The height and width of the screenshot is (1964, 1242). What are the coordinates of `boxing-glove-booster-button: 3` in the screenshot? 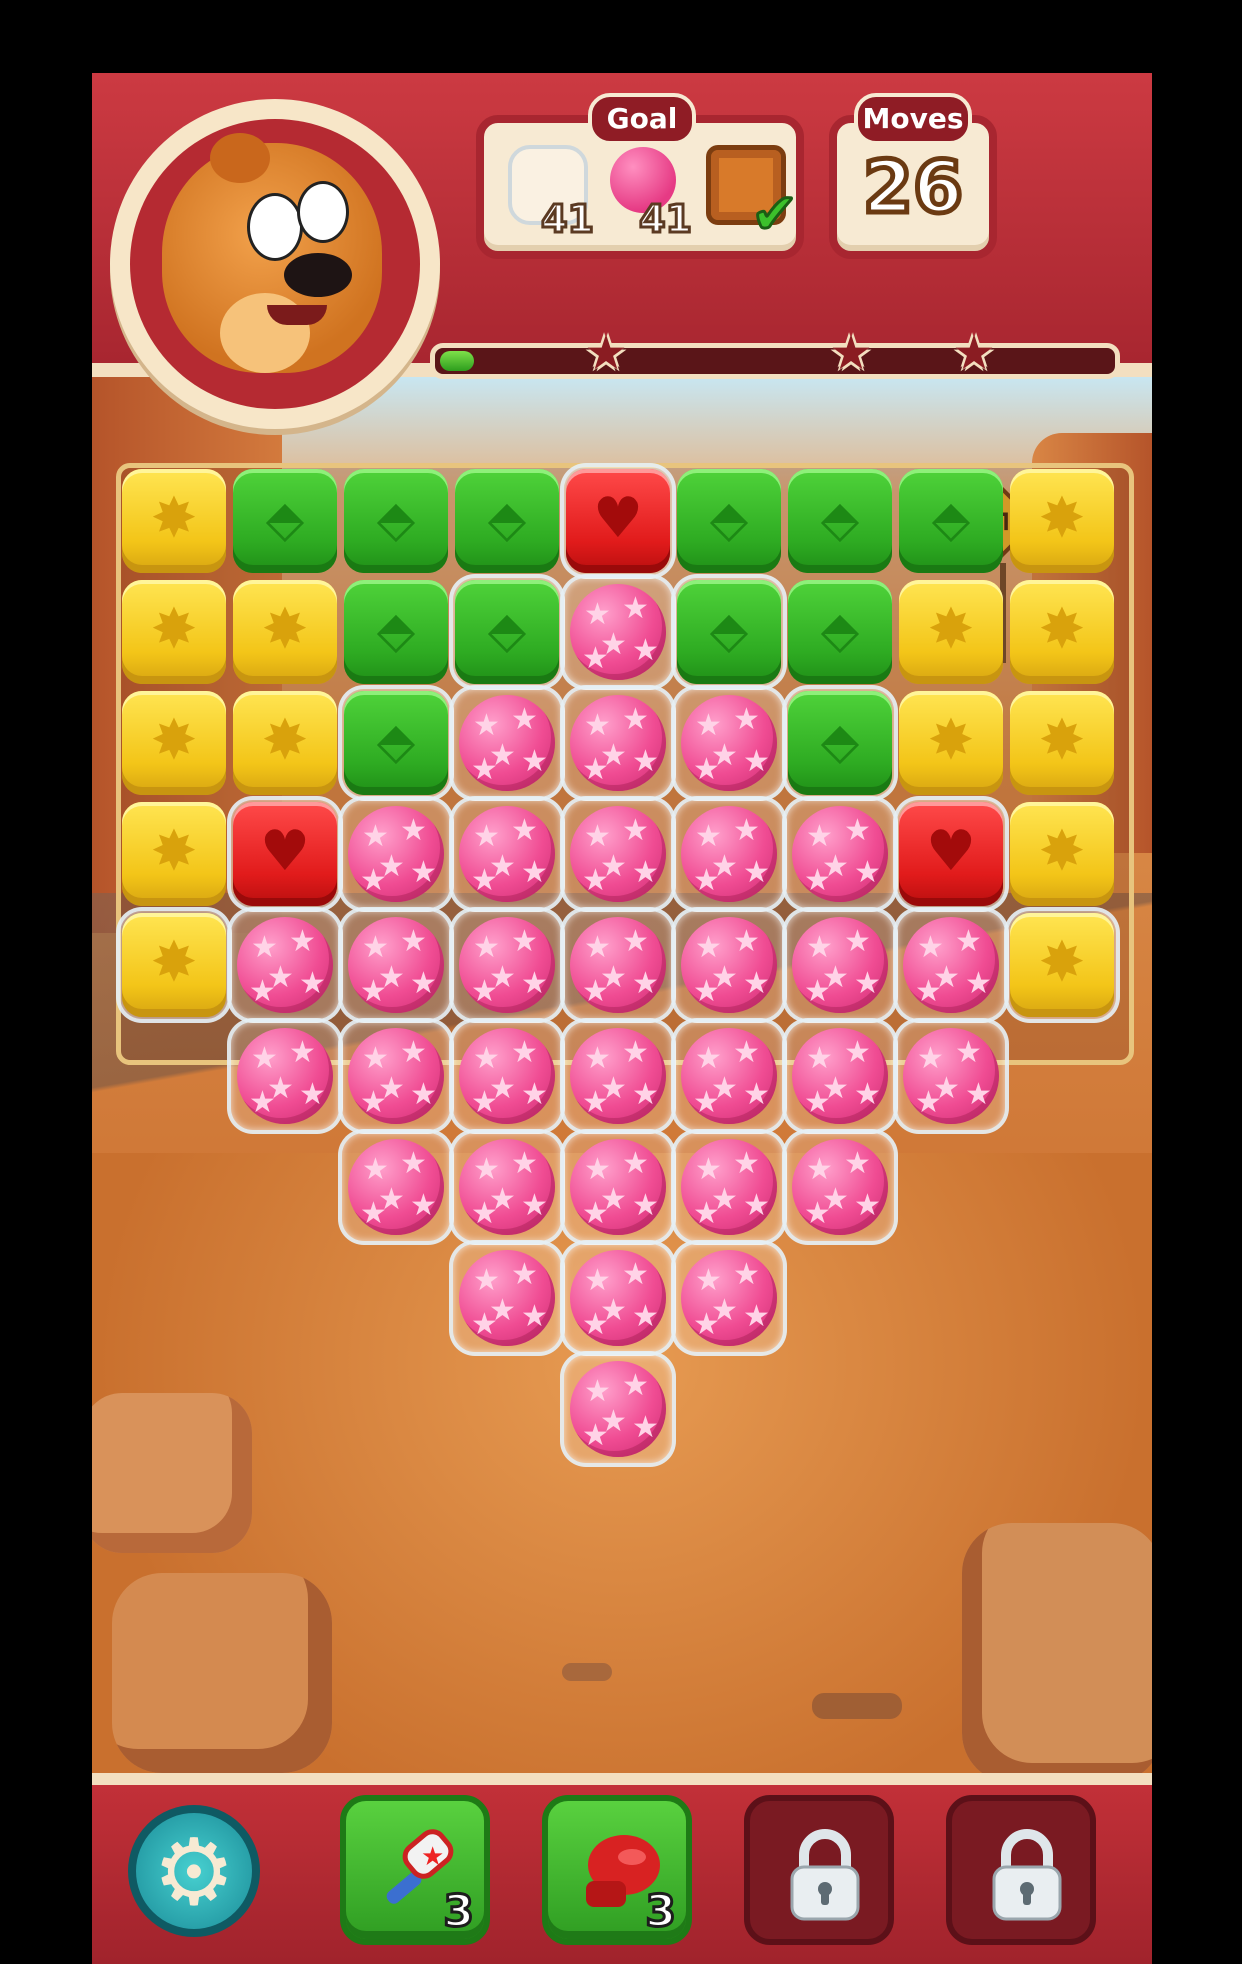 It's located at (617, 1870).